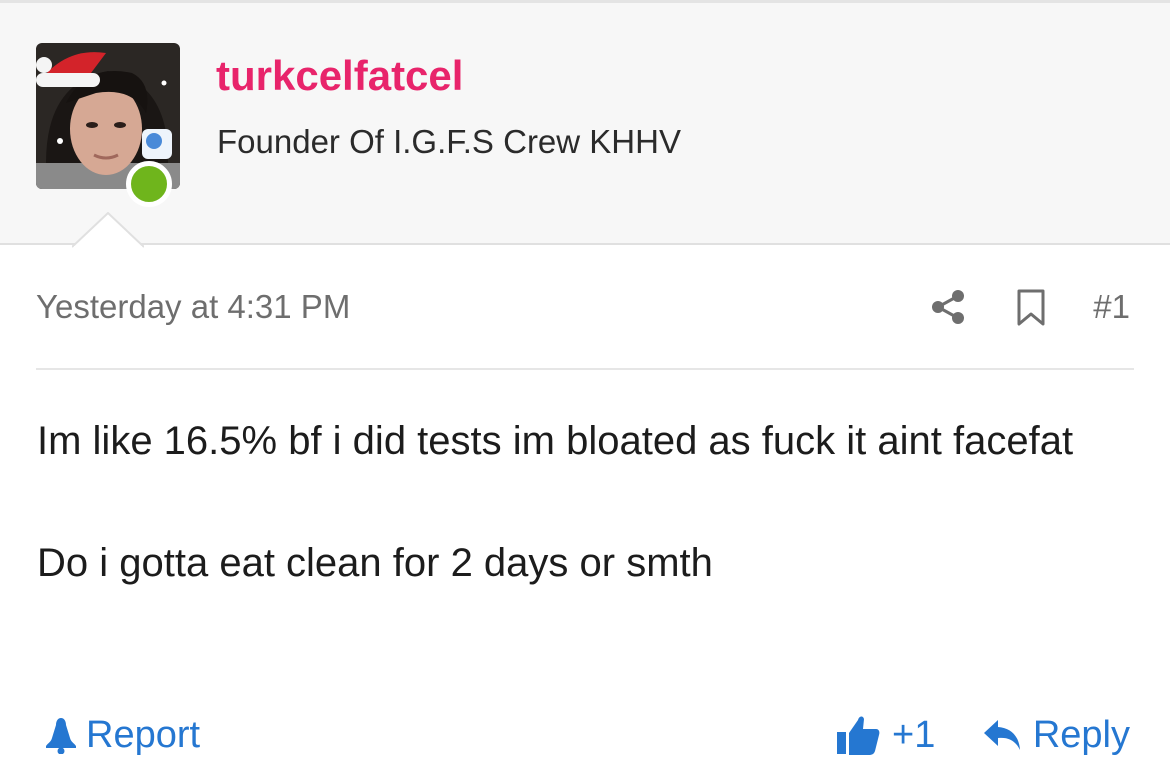 This screenshot has width=1170, height=762. What do you see at coordinates (193, 307) in the screenshot?
I see `post-date: Yesterday at 4:31 PM` at bounding box center [193, 307].